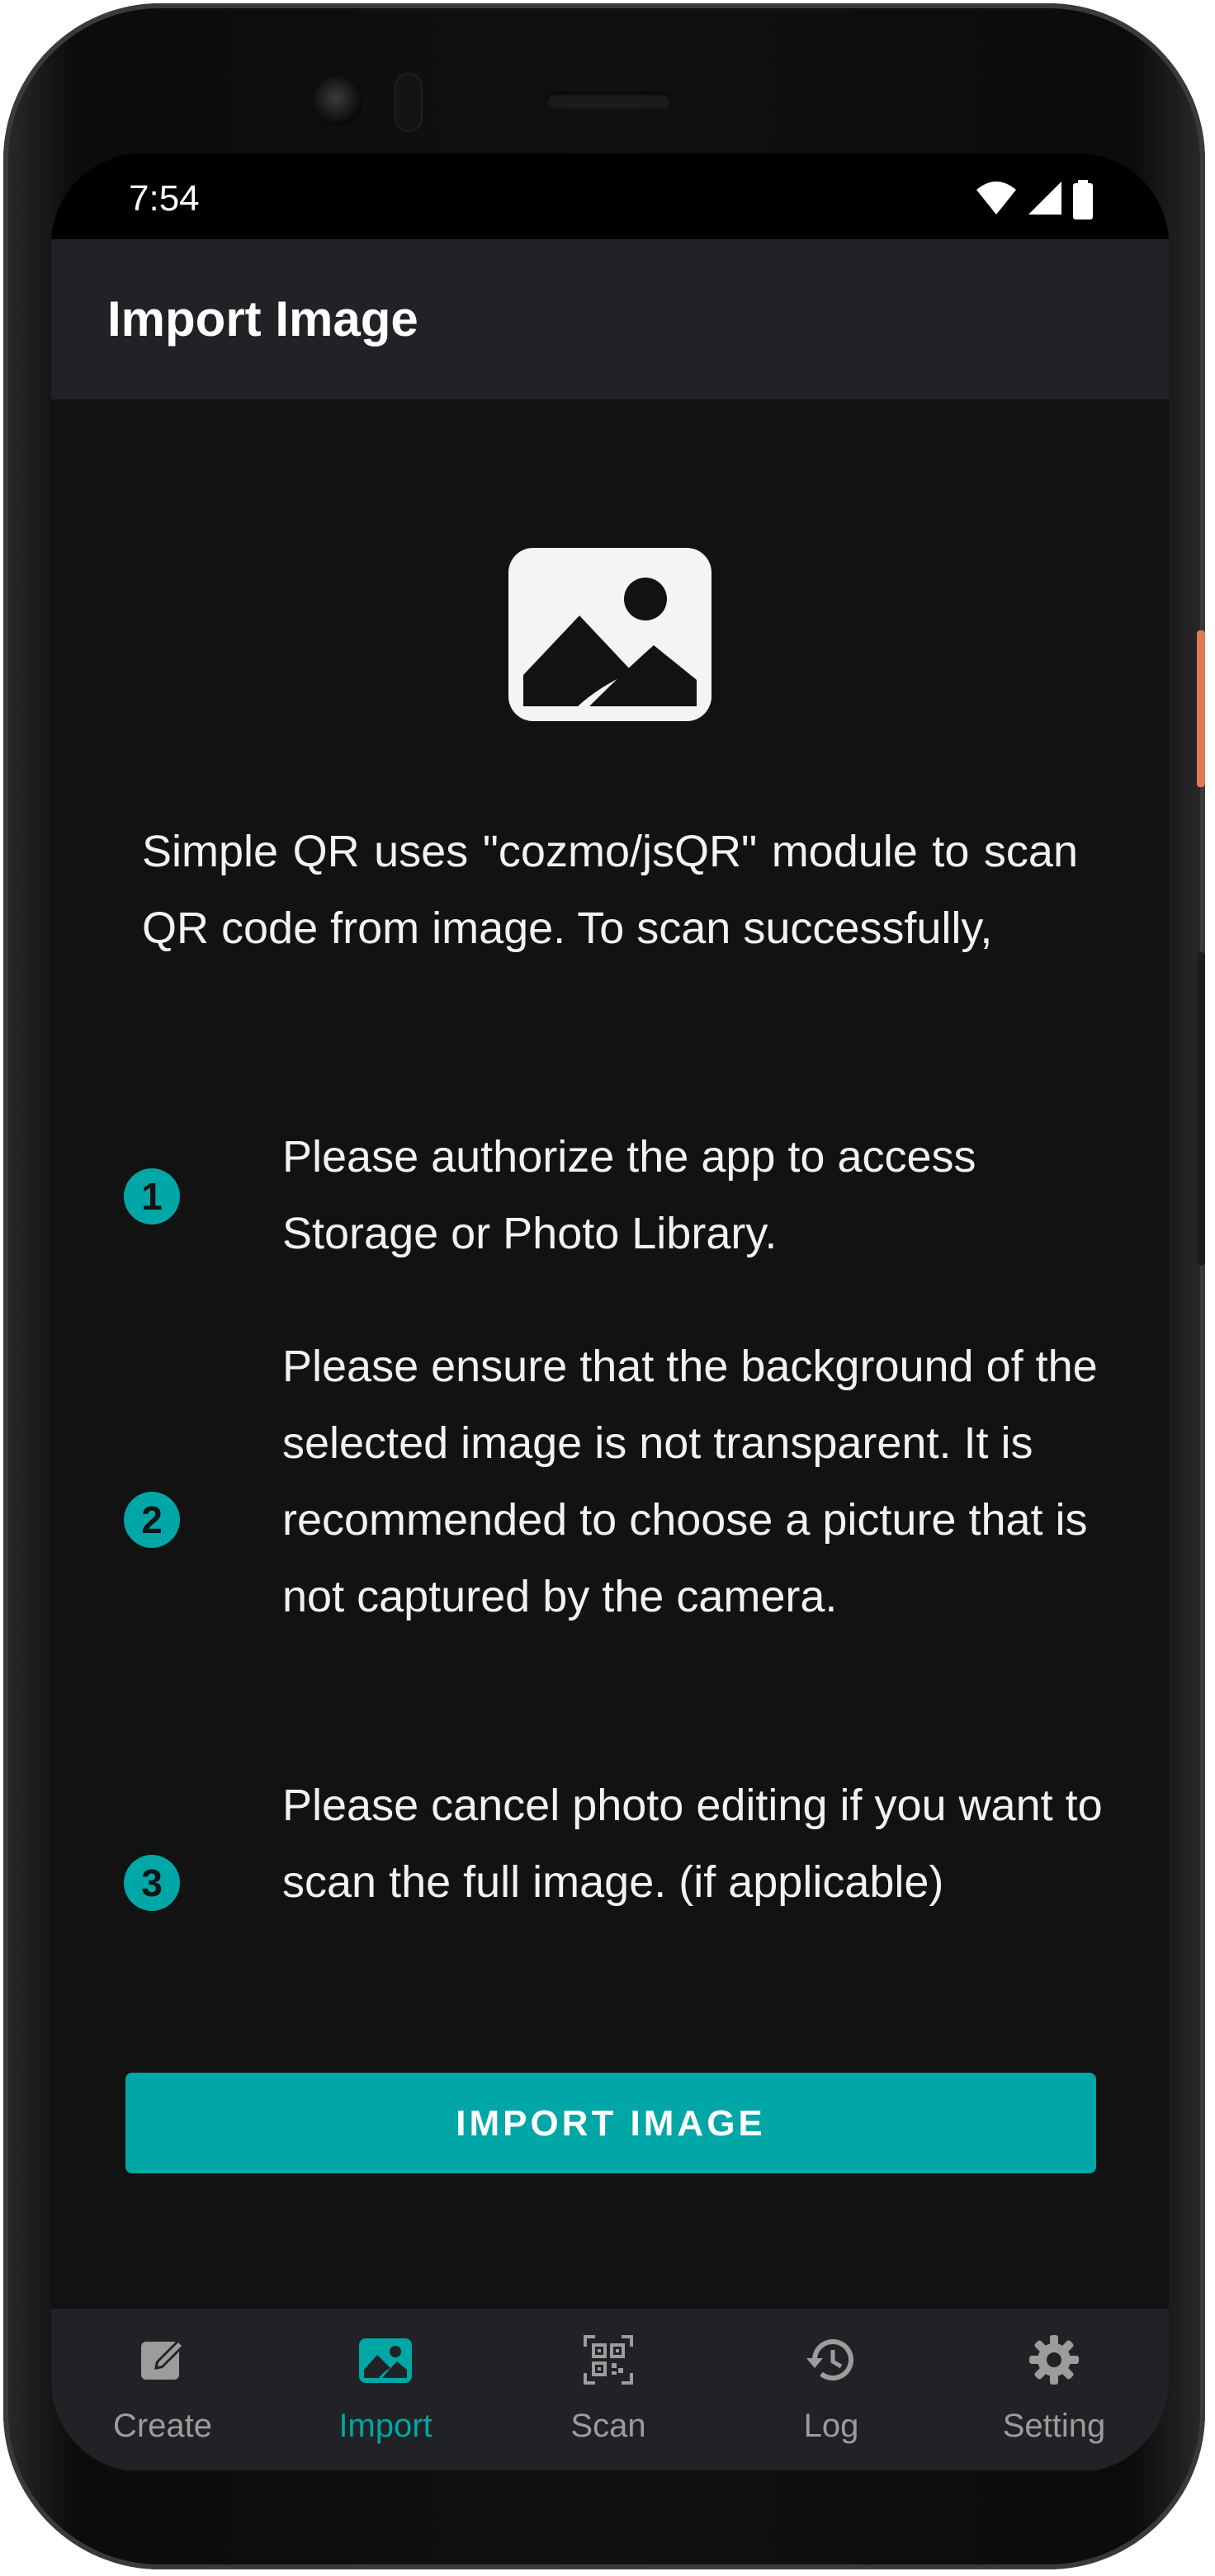 The image size is (1215, 2576). Describe the element at coordinates (385, 2426) in the screenshot. I see `nav-label: Import` at that location.